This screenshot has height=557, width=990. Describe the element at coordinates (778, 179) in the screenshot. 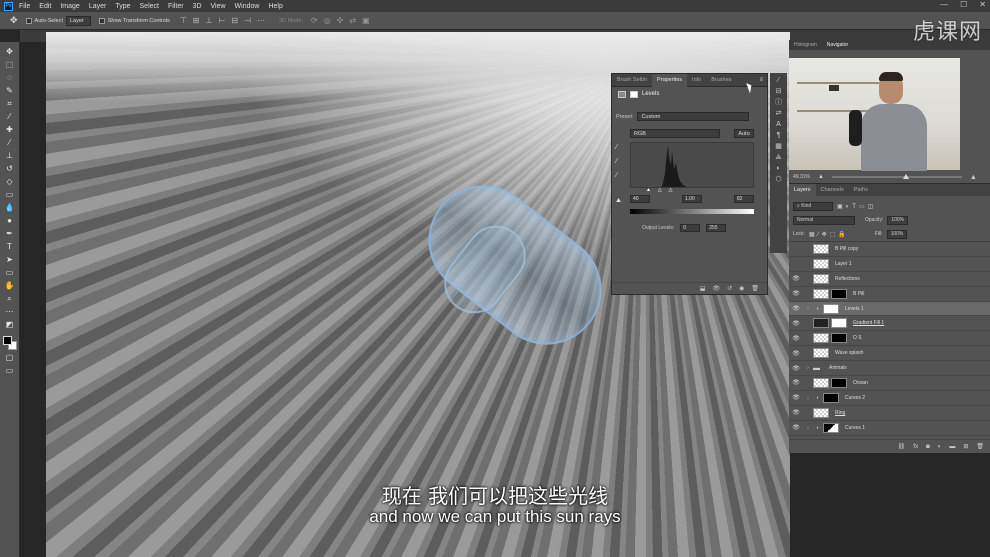

I see `3d-icon: ⬡` at that location.